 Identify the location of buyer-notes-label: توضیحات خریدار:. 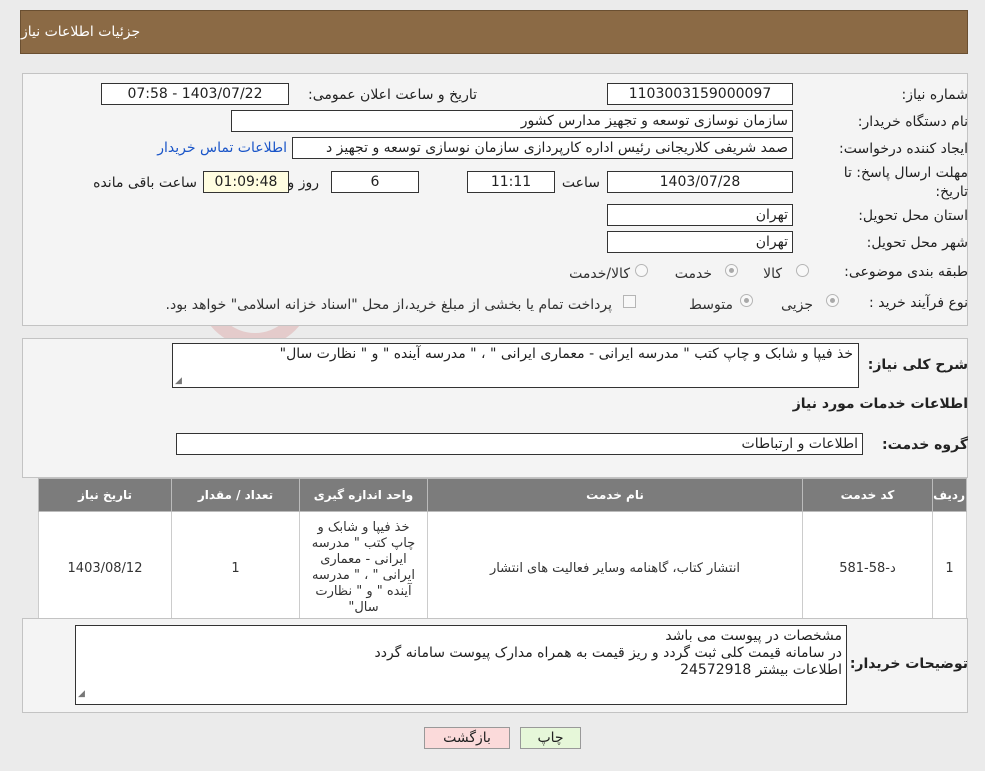
(908, 664).